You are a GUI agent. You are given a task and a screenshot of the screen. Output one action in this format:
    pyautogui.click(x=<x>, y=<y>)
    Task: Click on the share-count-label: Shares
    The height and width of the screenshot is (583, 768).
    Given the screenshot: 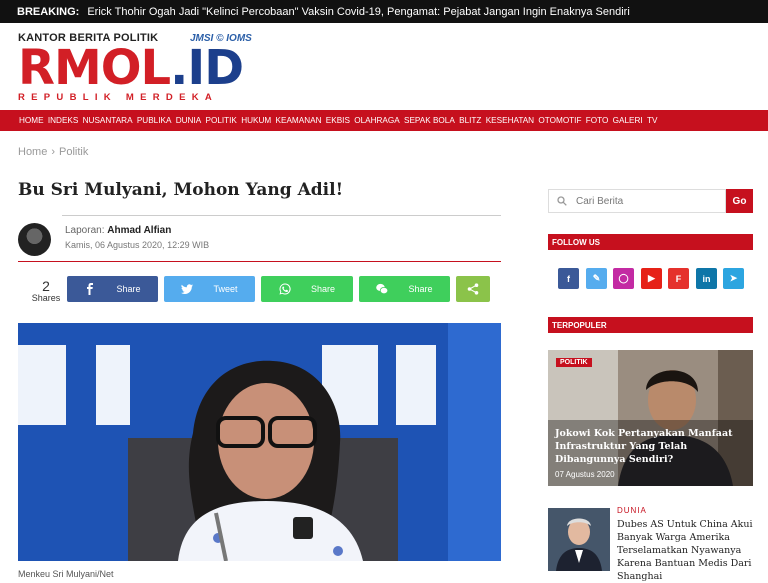 What is the action you would take?
    pyautogui.click(x=46, y=298)
    